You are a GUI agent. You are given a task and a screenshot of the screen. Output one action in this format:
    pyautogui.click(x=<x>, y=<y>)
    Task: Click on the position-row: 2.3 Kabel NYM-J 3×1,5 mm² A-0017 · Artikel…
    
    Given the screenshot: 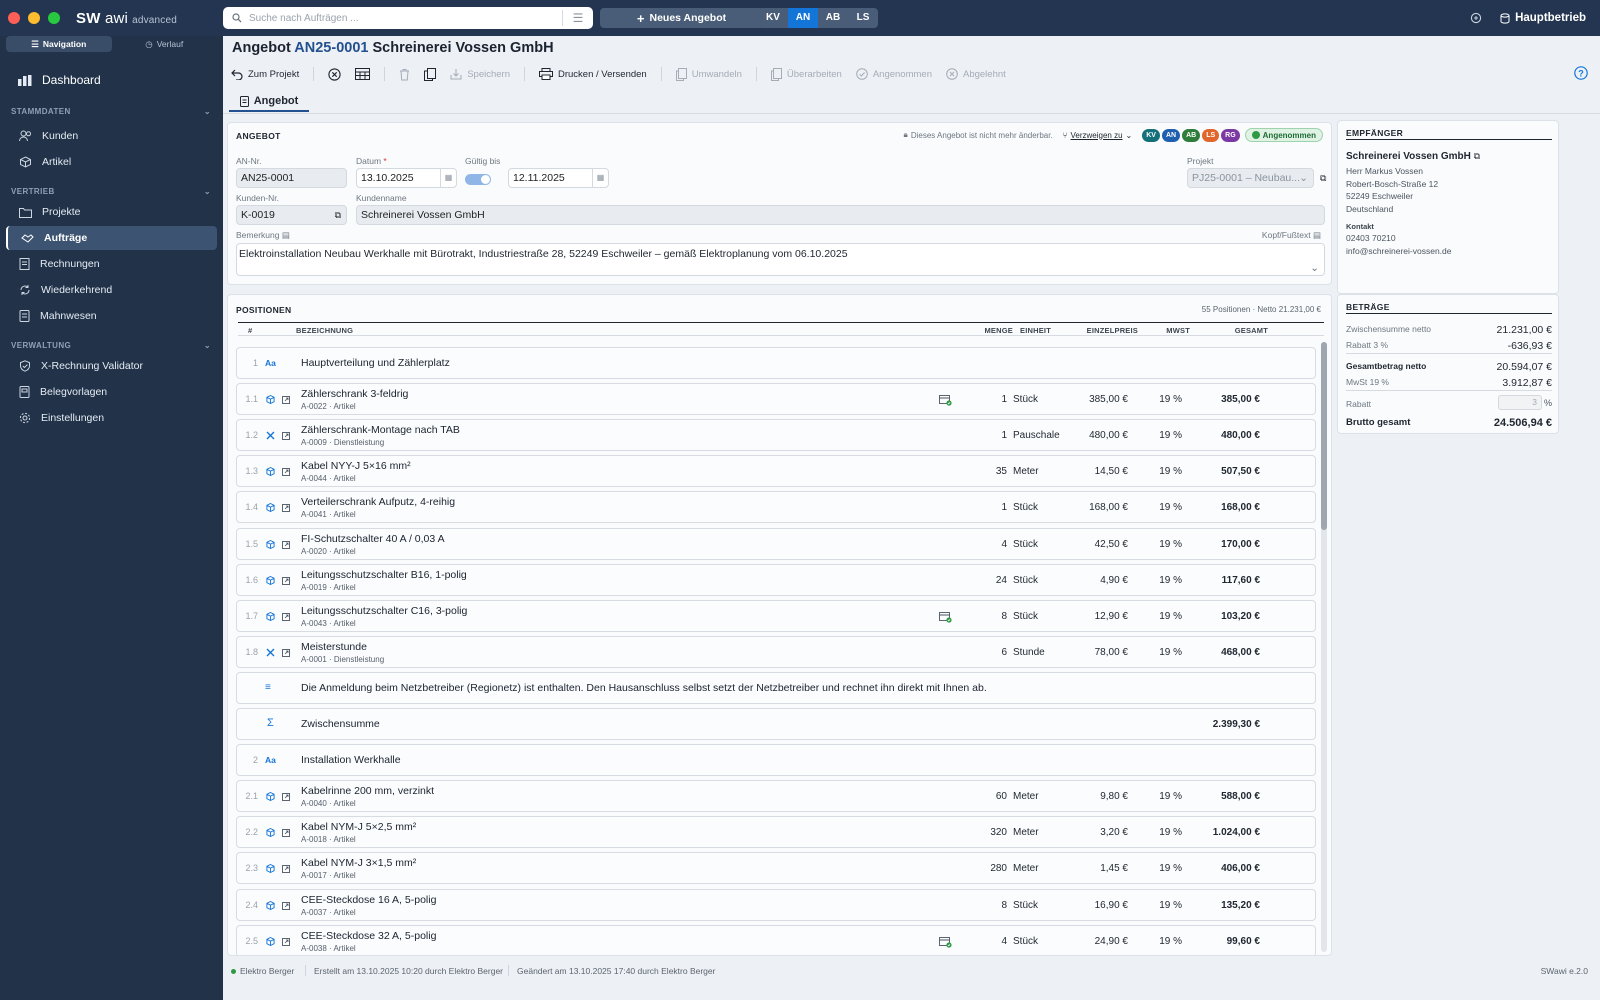 What is the action you would take?
    pyautogui.click(x=776, y=868)
    